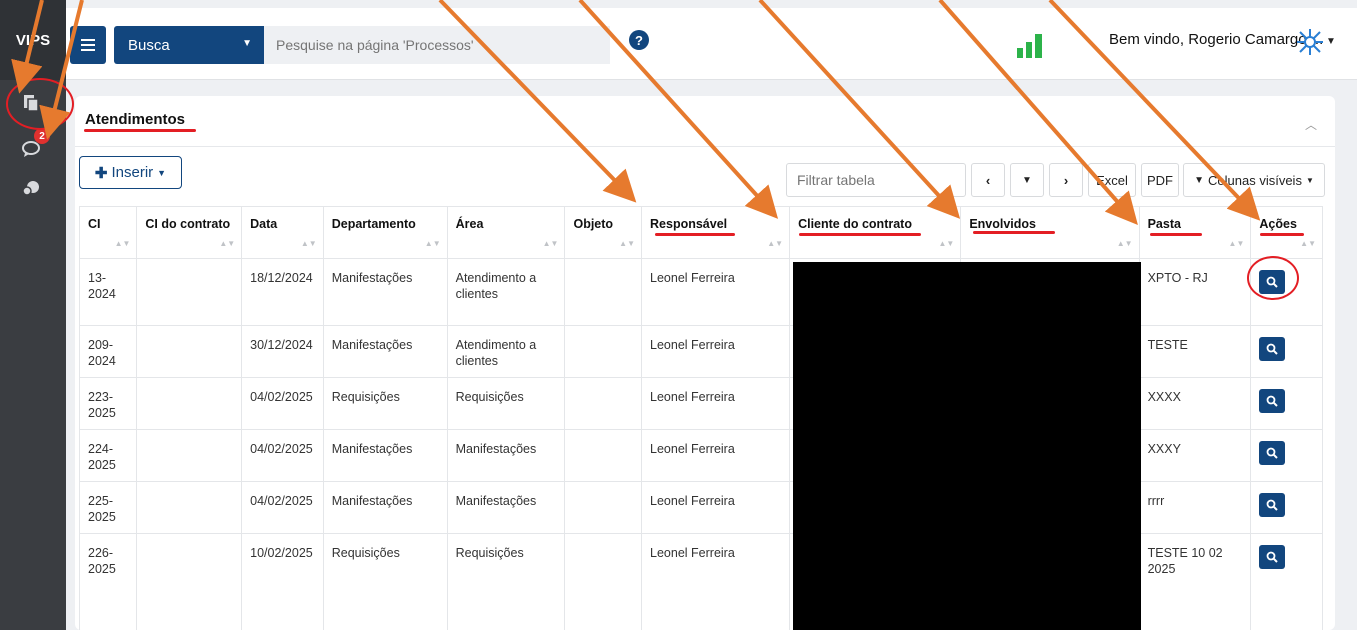 Image resolution: width=1357 pixels, height=630 pixels. I want to click on pdf-export-button: PDF, so click(1160, 180).